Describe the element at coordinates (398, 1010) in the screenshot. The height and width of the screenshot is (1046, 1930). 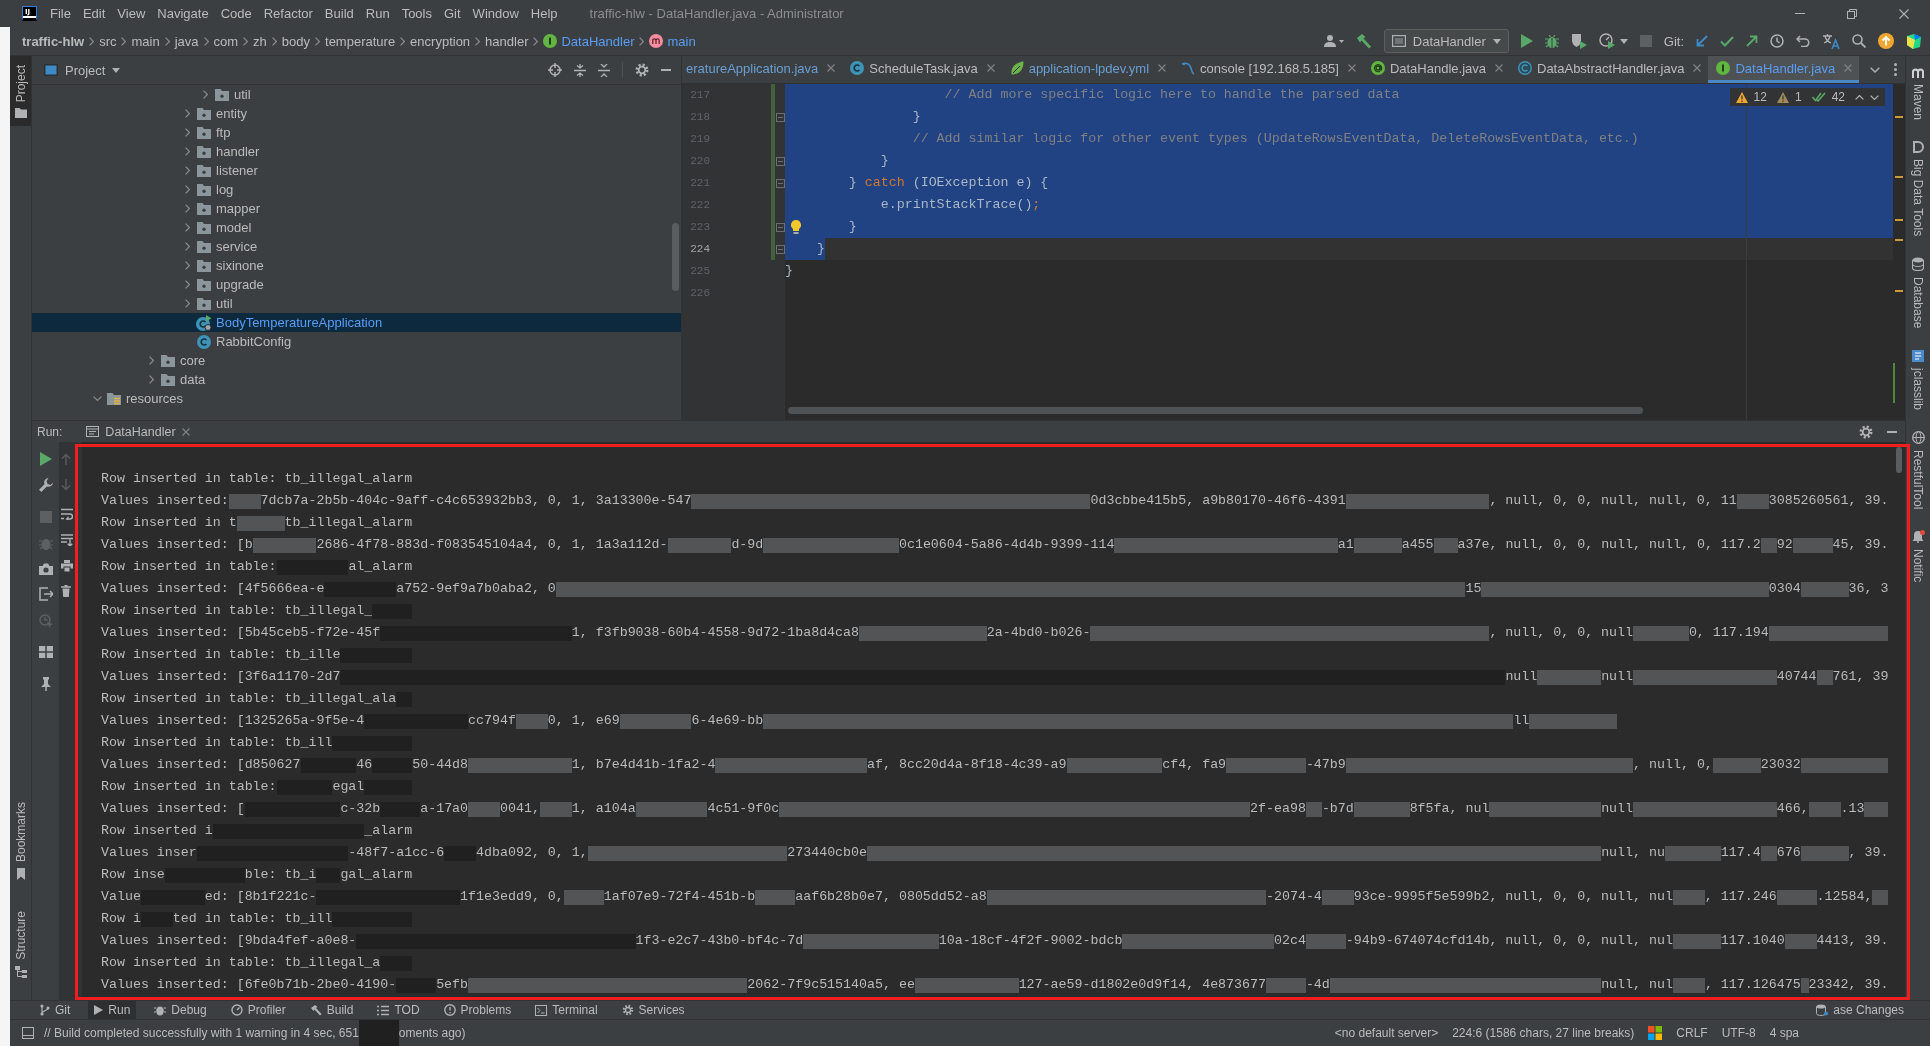
I see `tool-window-button: TOD` at that location.